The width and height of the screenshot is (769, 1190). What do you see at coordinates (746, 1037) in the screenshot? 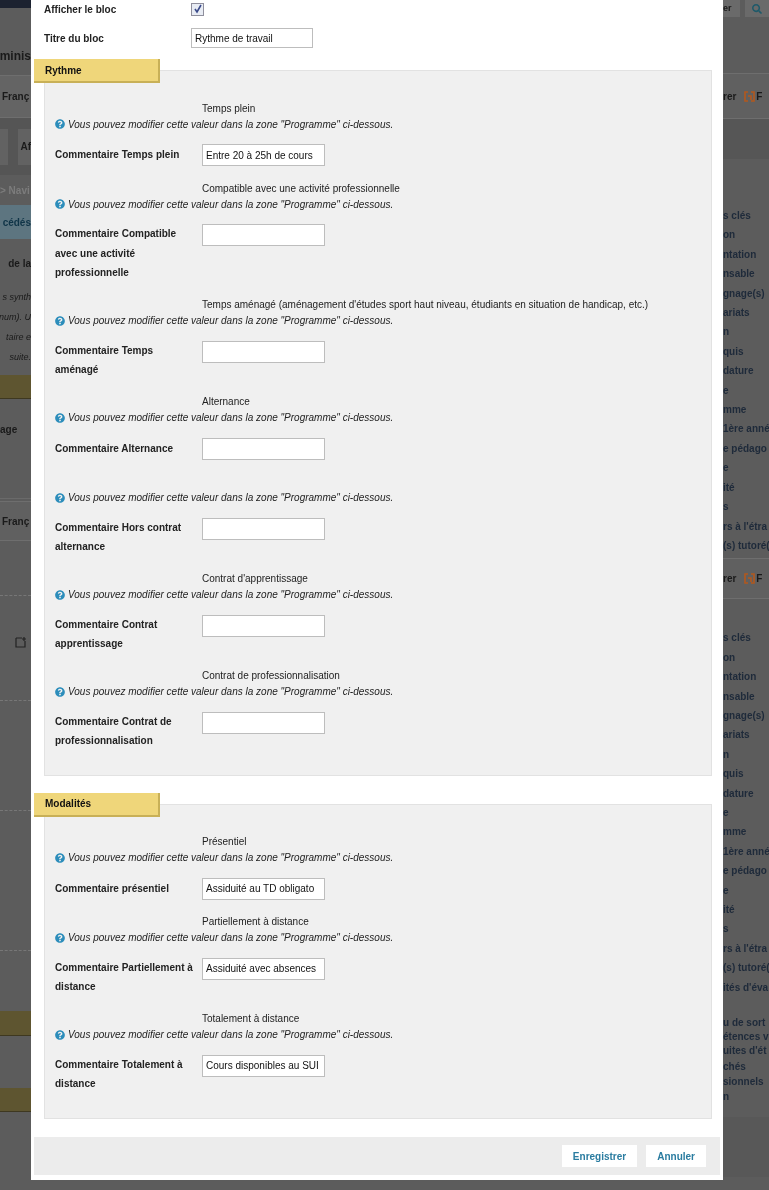
I see `menu-link: étences v` at bounding box center [746, 1037].